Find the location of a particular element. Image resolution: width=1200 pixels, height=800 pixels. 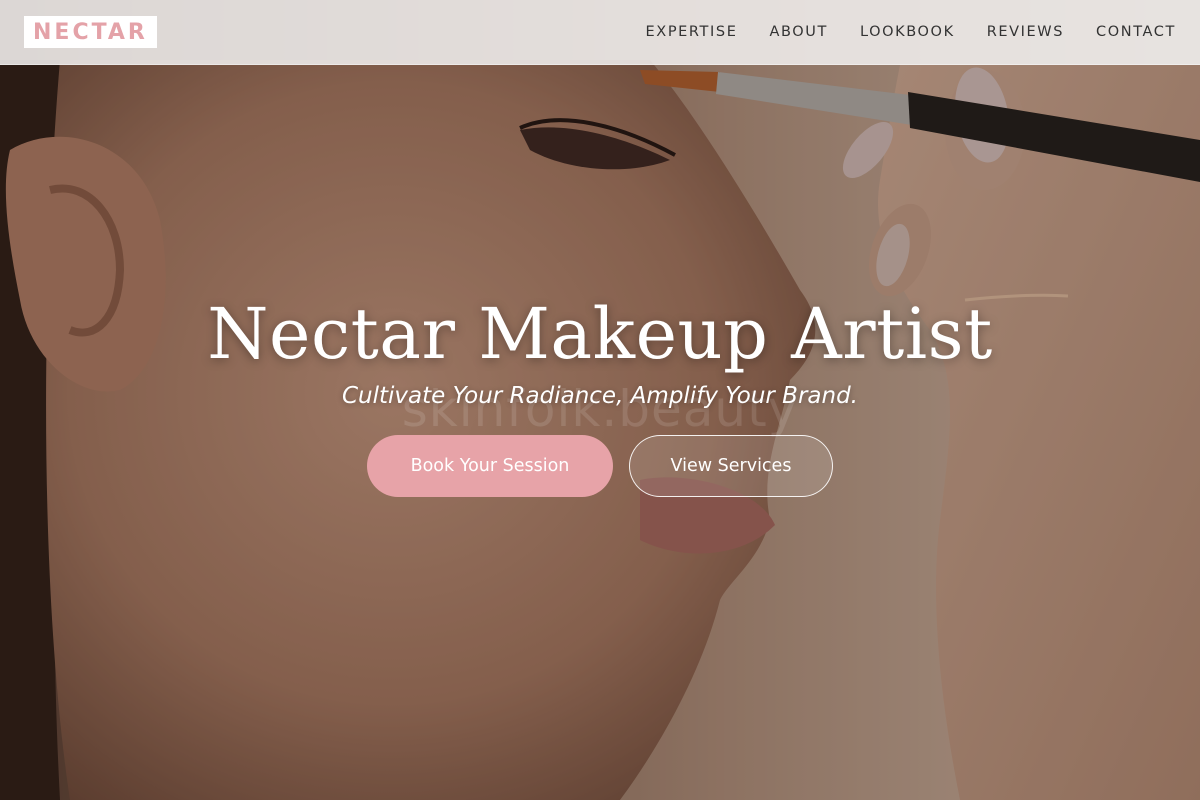

nav-link-reviews: REVIEWS is located at coordinates (1025, 32).